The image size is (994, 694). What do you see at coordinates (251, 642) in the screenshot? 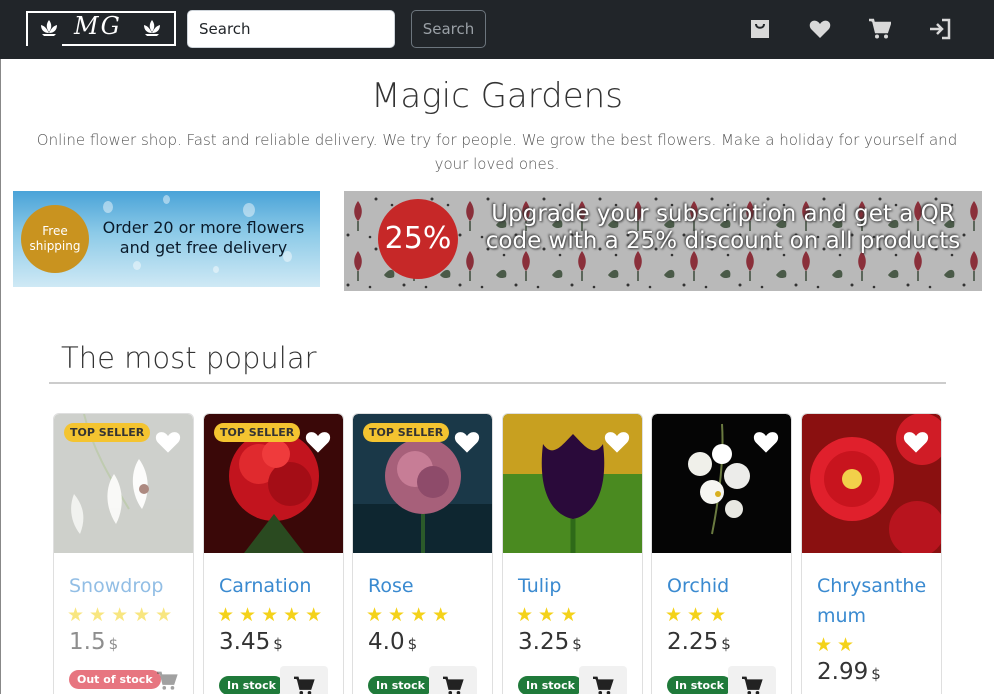
I see `product-price: 3.45 $` at bounding box center [251, 642].